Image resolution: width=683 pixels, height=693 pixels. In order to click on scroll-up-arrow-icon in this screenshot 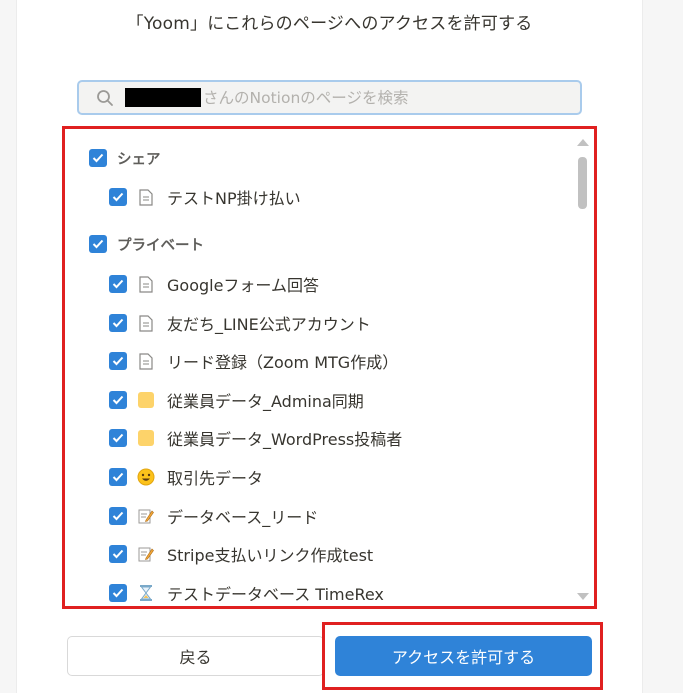, I will do `click(583, 142)`.